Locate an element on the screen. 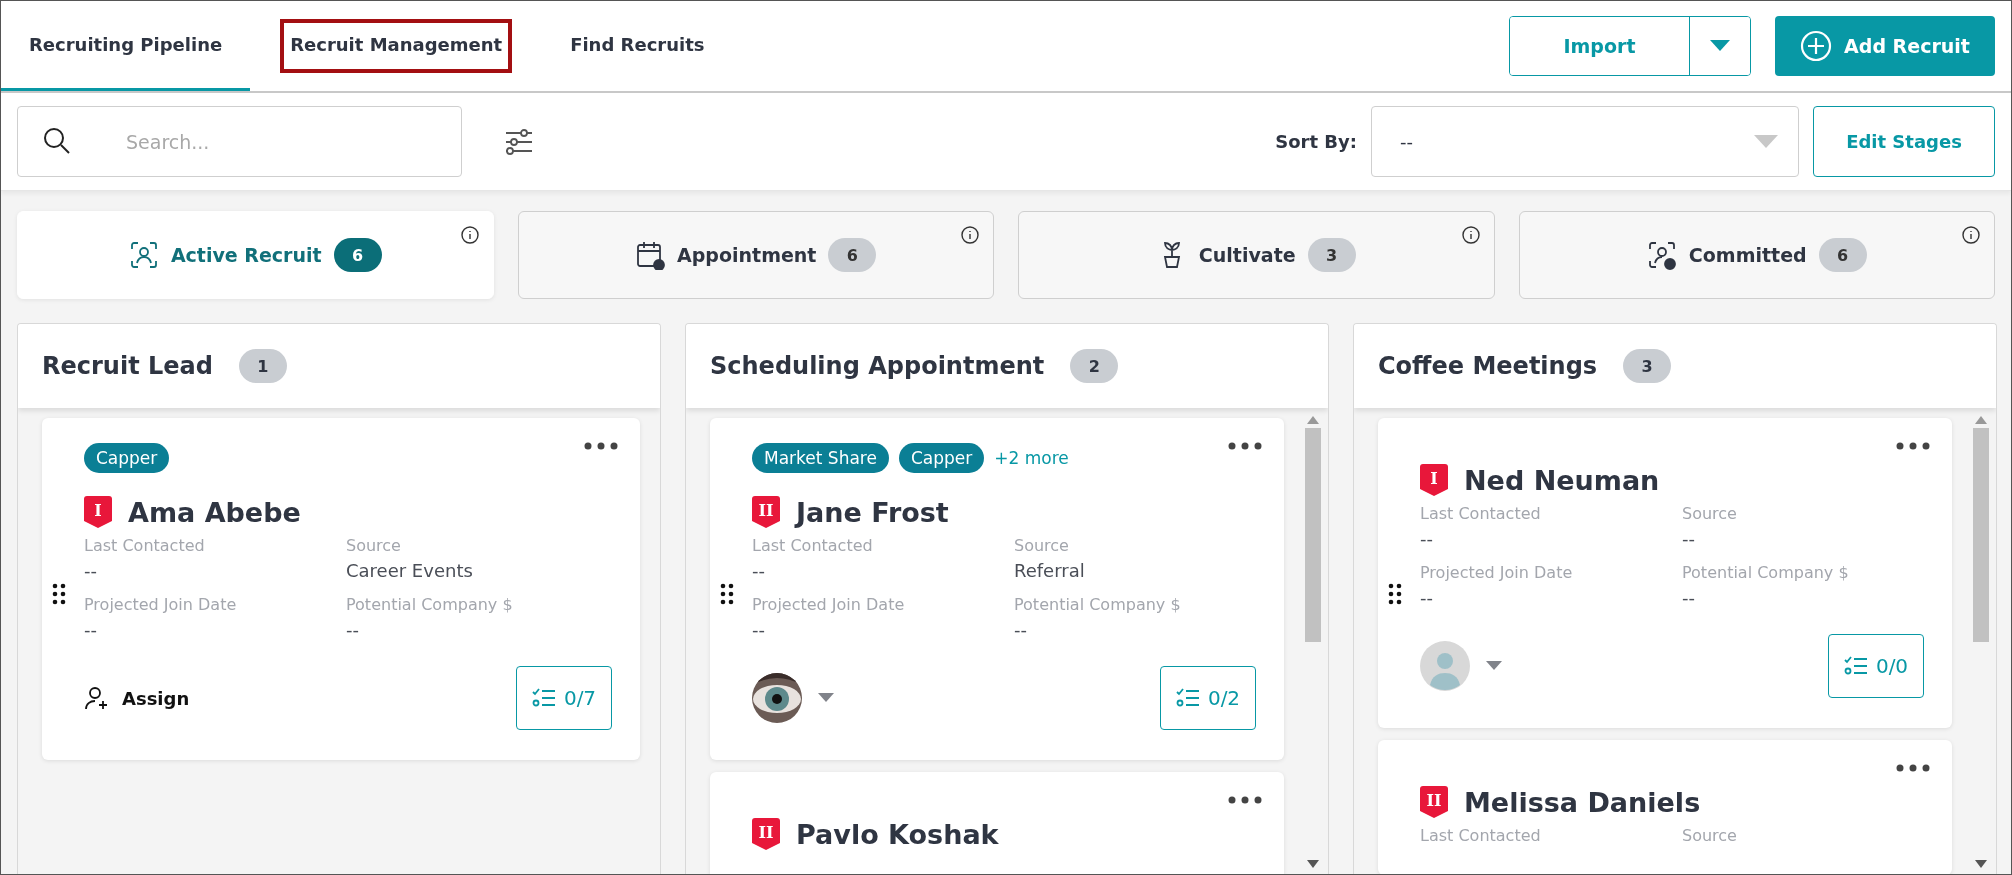 Image resolution: width=2012 pixels, height=875 pixels. column-title: Scheduling Appointment is located at coordinates (877, 366).